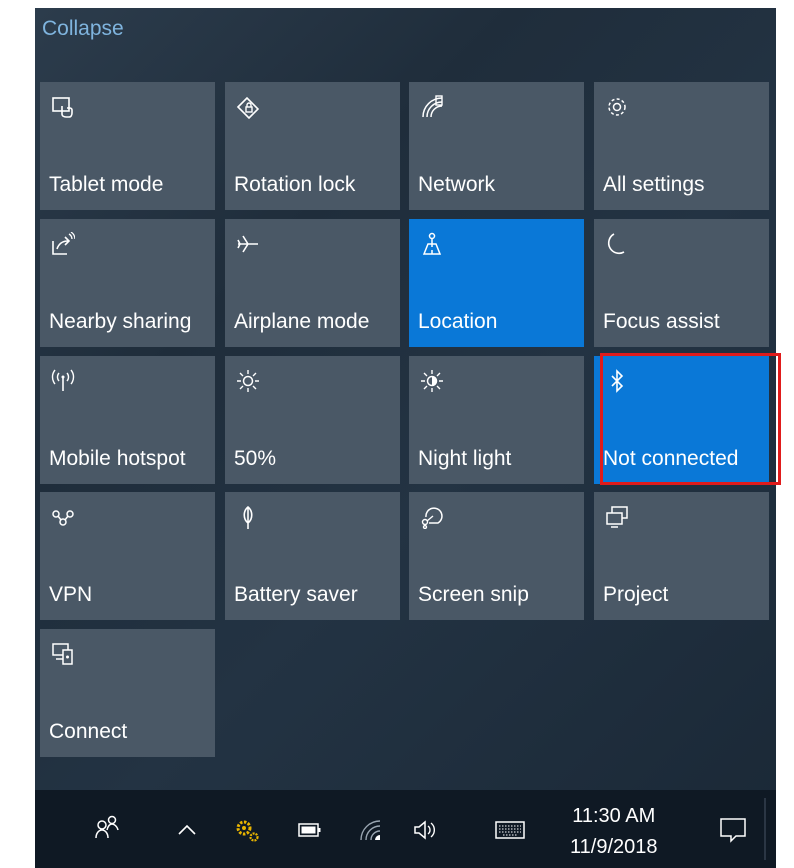  Describe the element at coordinates (457, 184) in the screenshot. I see `tile-label: Network` at that location.